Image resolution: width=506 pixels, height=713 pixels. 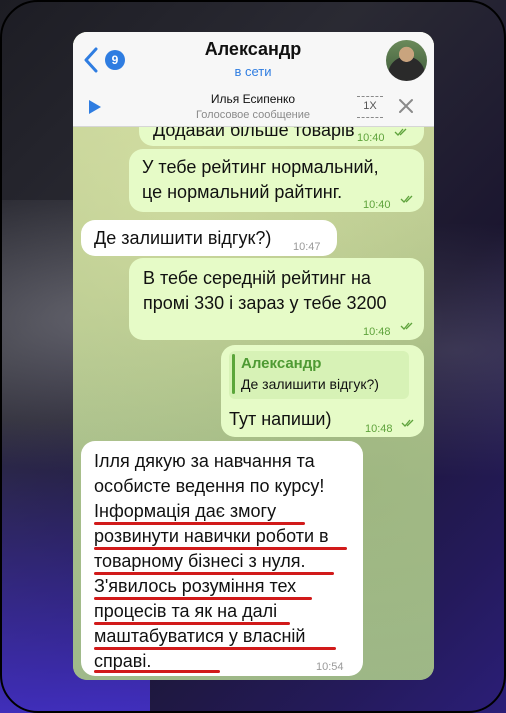 I want to click on playback-speed-button: 1X, so click(x=370, y=107).